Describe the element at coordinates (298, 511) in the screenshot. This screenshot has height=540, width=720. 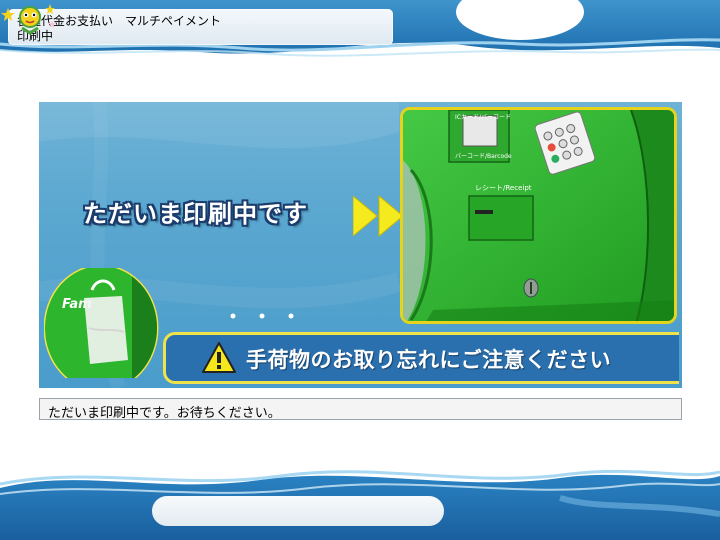
I see `footer-button-area` at that location.